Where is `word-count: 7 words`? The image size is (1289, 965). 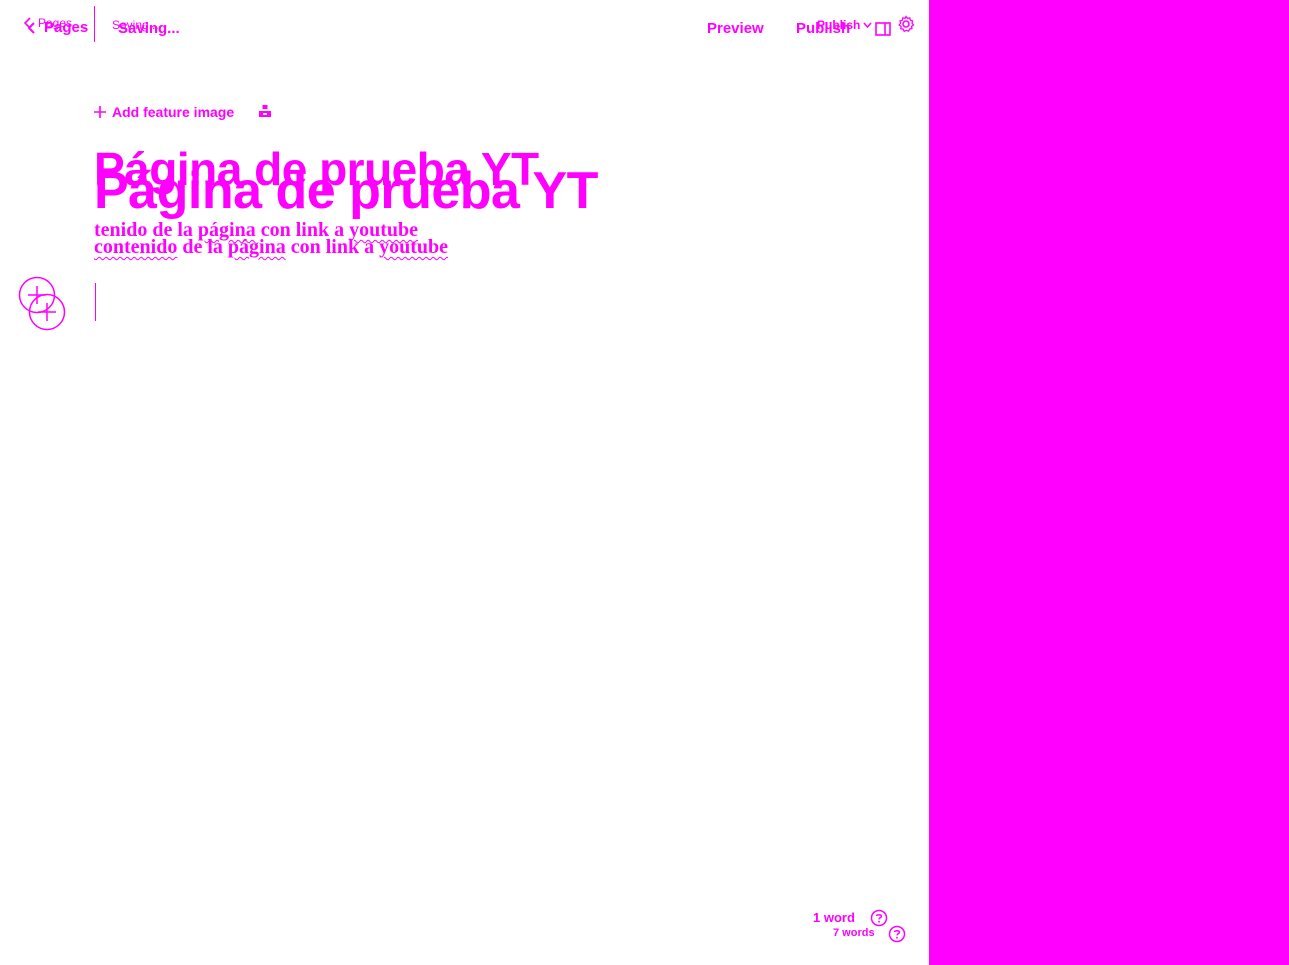 word-count: 7 words is located at coordinates (854, 933).